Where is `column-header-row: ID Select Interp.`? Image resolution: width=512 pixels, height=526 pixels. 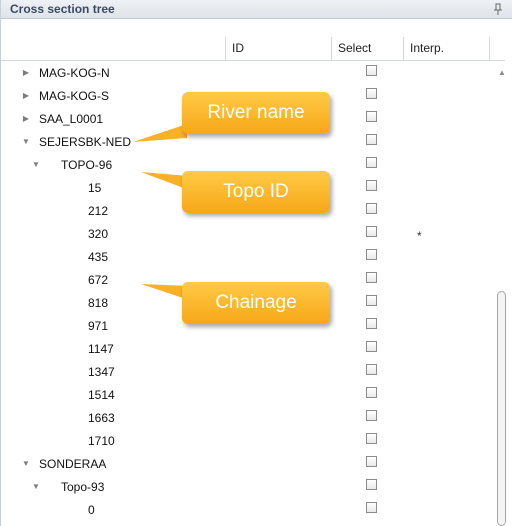 column-header-row: ID Select Interp. is located at coordinates (253, 49).